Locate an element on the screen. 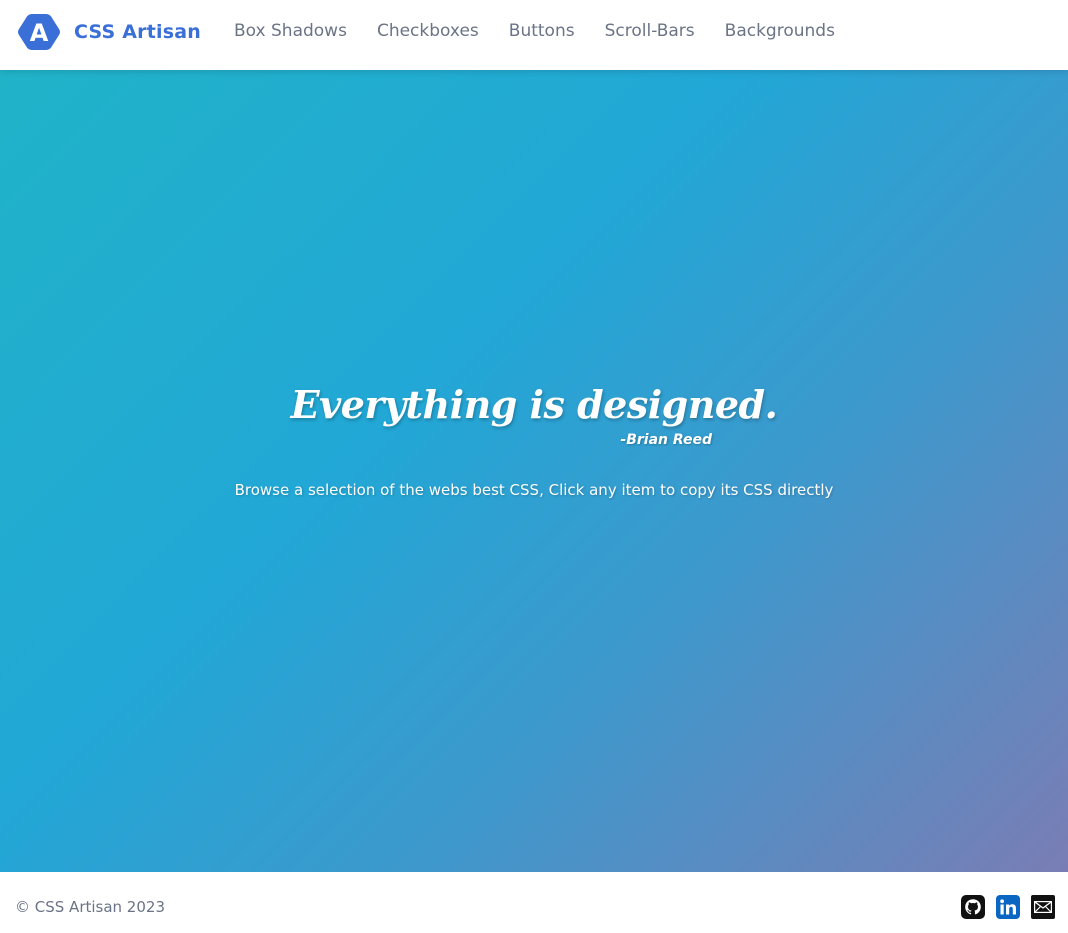 This screenshot has width=1068, height=933. quote-author: -Brian Reed is located at coordinates (666, 440).